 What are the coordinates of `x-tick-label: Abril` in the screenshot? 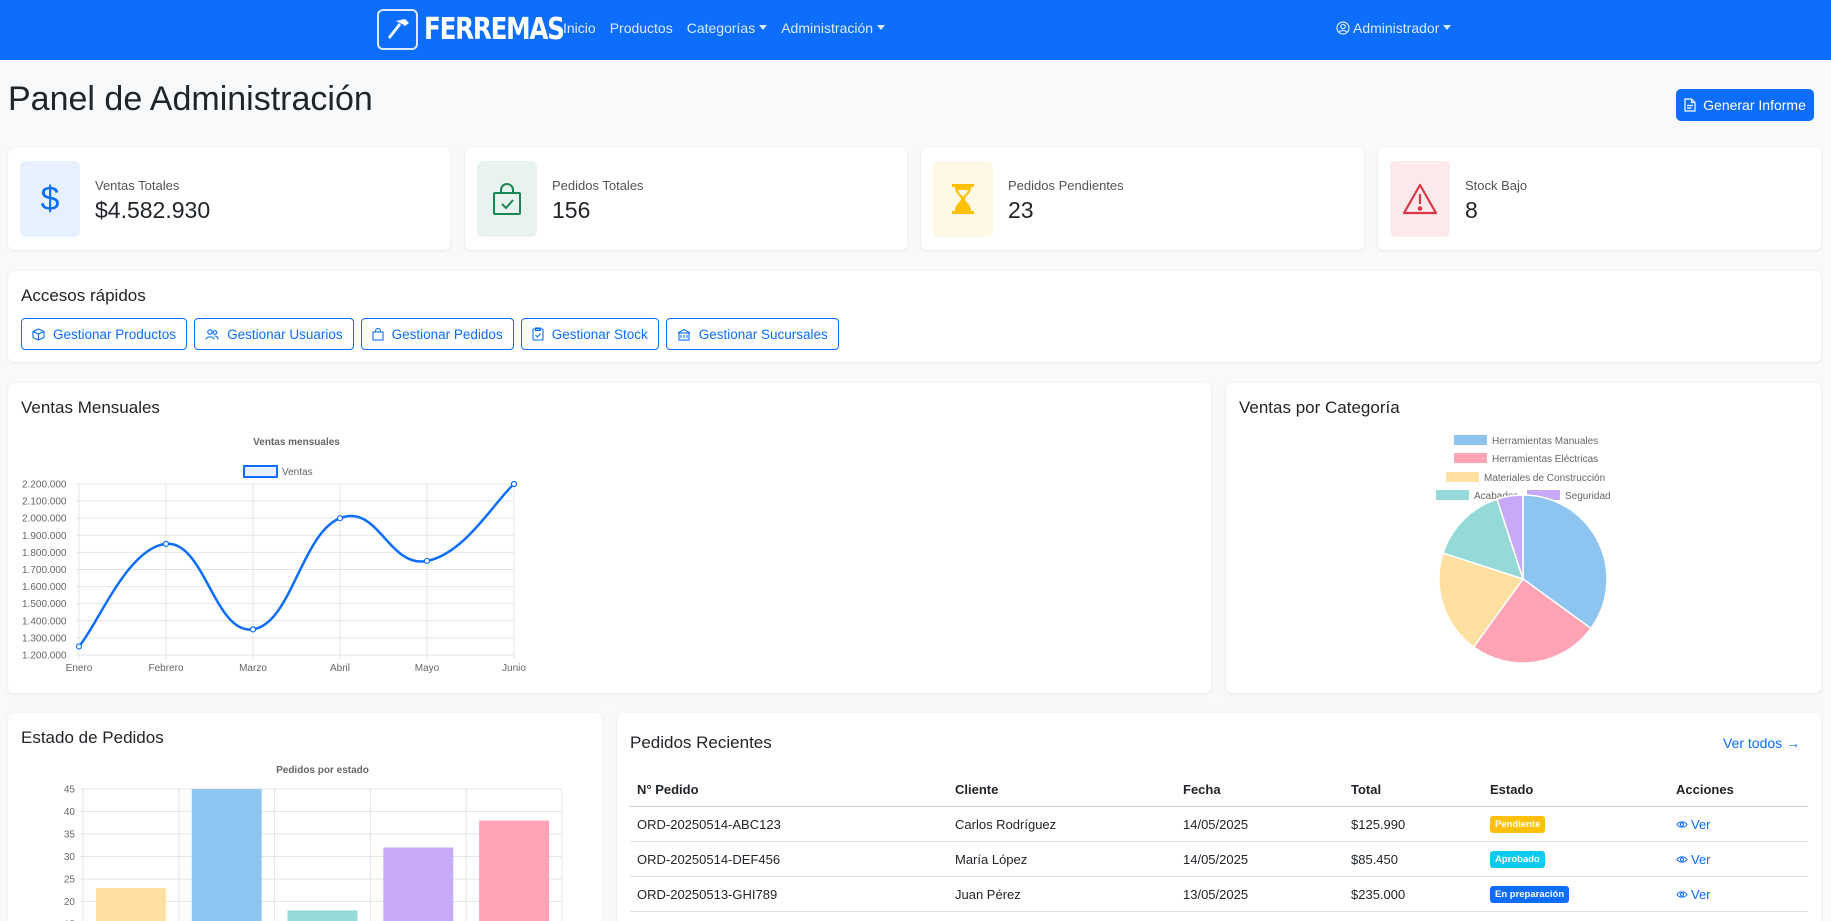 It's located at (340, 668).